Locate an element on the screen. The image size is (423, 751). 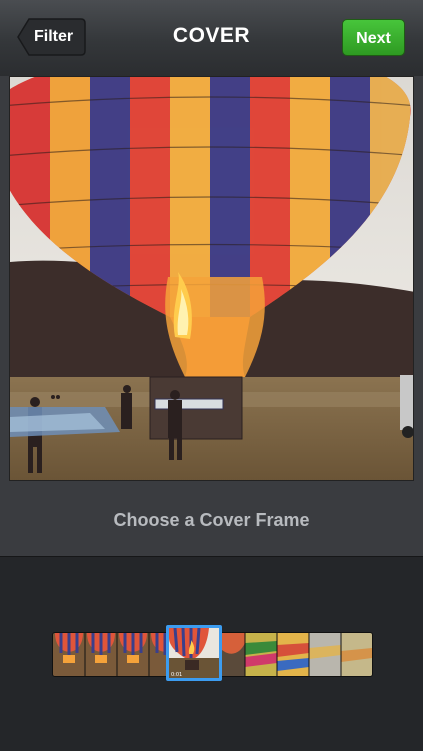
choose-cover-caption: Choose a Cover Frame is located at coordinates (211, 520).